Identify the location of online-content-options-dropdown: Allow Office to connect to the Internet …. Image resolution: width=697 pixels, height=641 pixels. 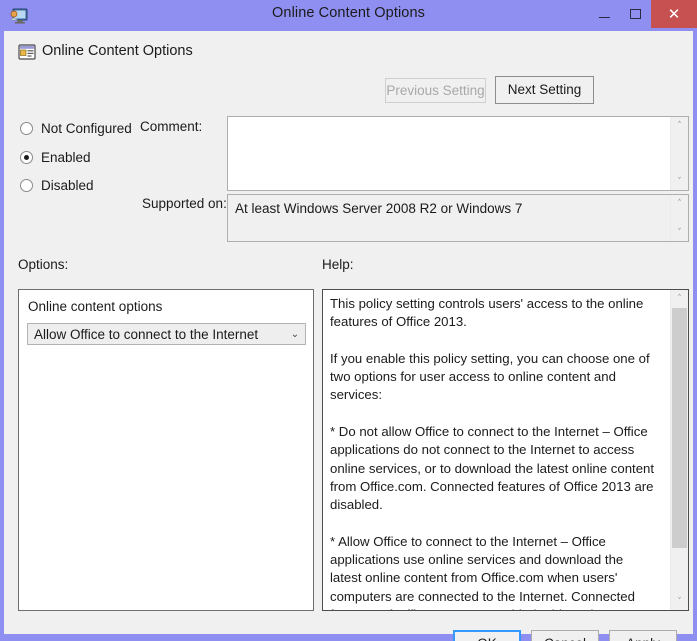
(166, 334).